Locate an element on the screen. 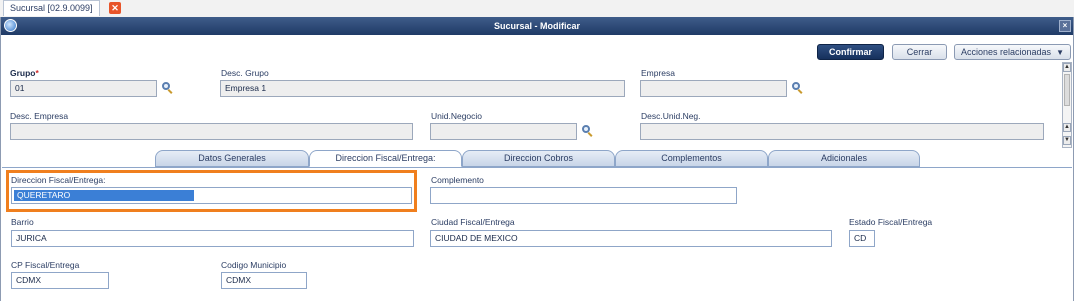 The image size is (1074, 301). required-mark: * is located at coordinates (37, 73).